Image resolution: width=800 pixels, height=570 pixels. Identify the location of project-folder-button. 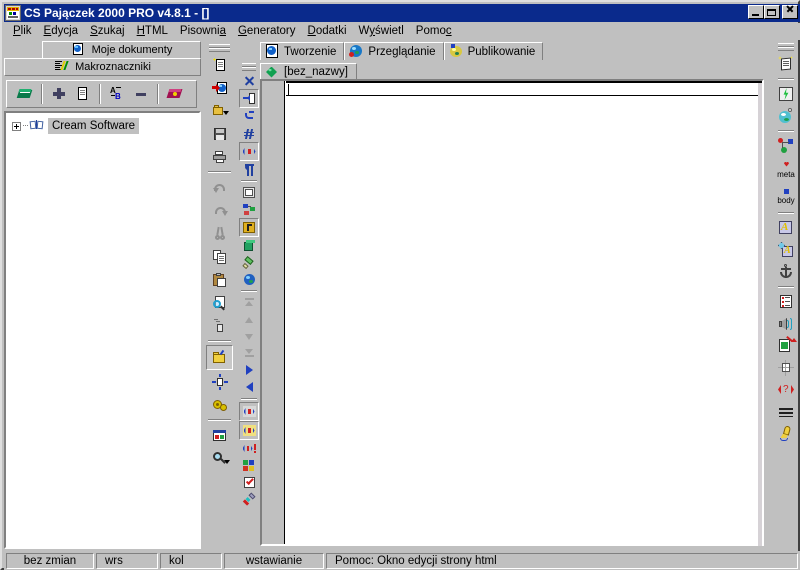
(219, 357).